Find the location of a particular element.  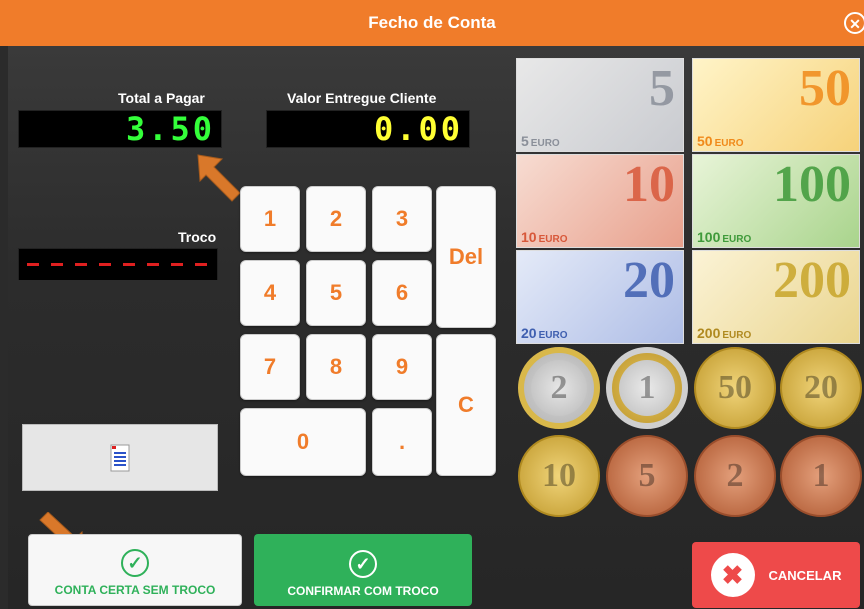

entregue-label: Valor Entregue Cliente is located at coordinates (362, 98).